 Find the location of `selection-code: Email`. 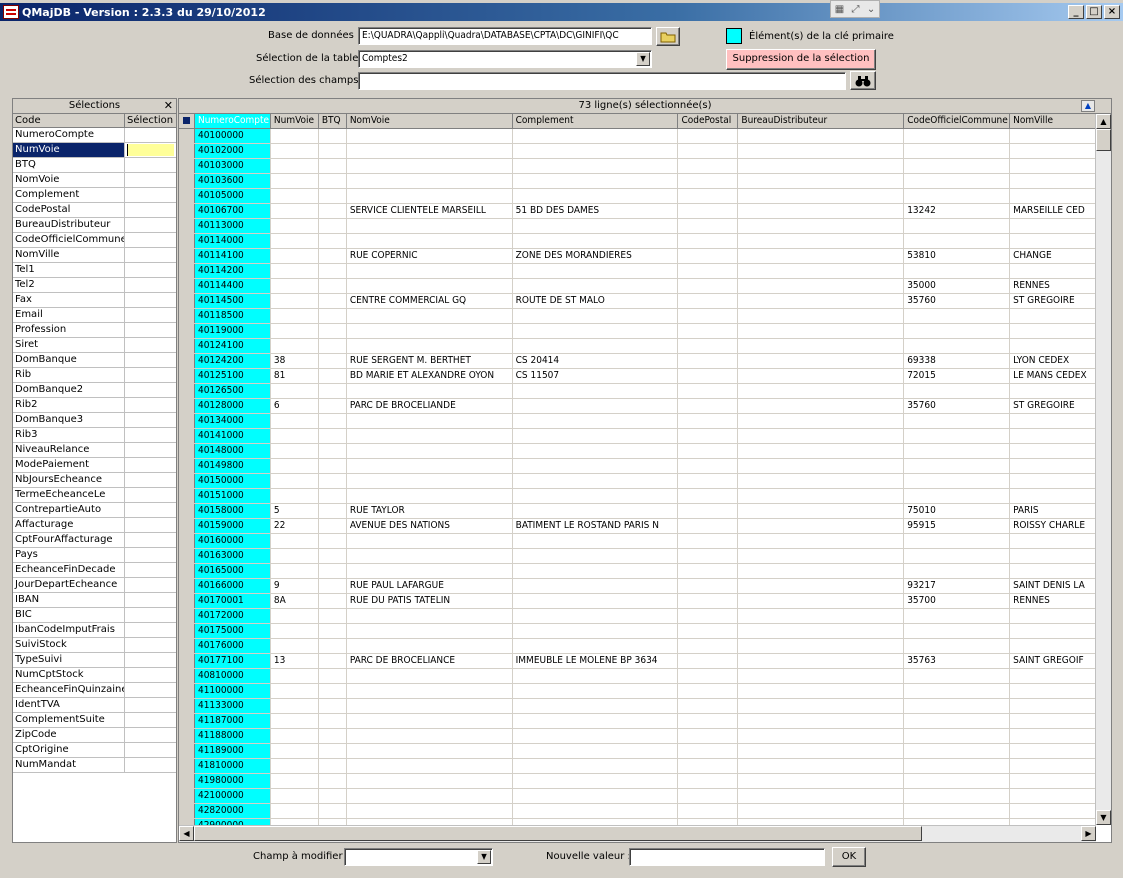

selection-code: Email is located at coordinates (69, 315).